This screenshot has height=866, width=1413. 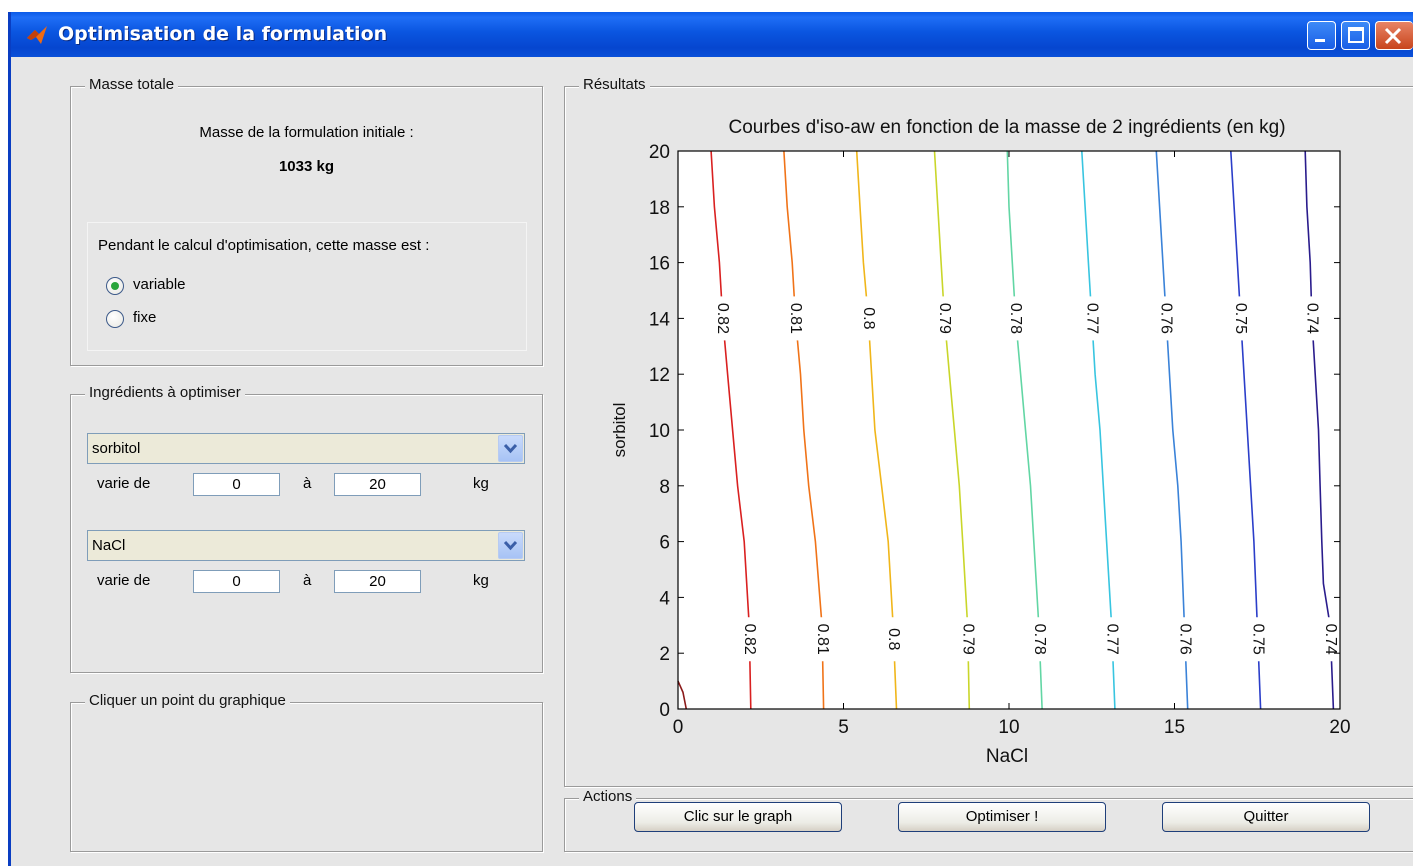 What do you see at coordinates (678, 727) in the screenshot?
I see `x-tick-label: 0` at bounding box center [678, 727].